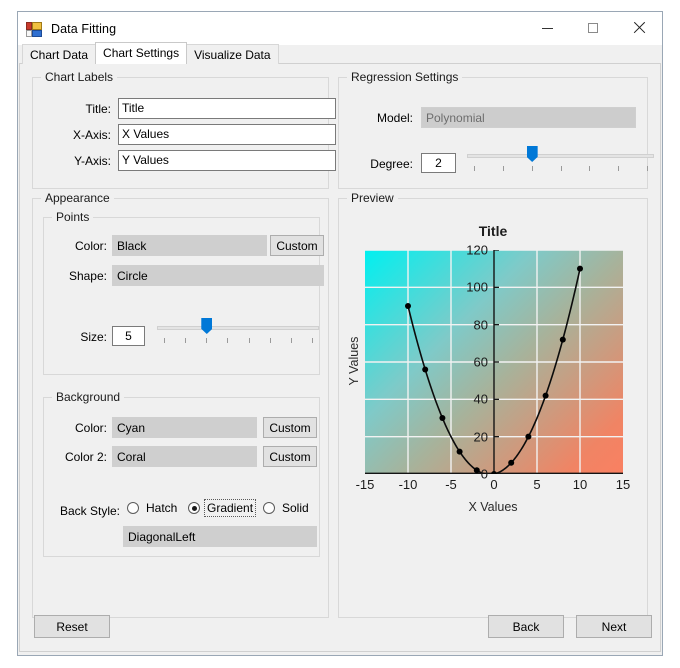 This screenshot has height=668, width=680. What do you see at coordinates (128, 336) in the screenshot?
I see `points-size-input: 5` at bounding box center [128, 336].